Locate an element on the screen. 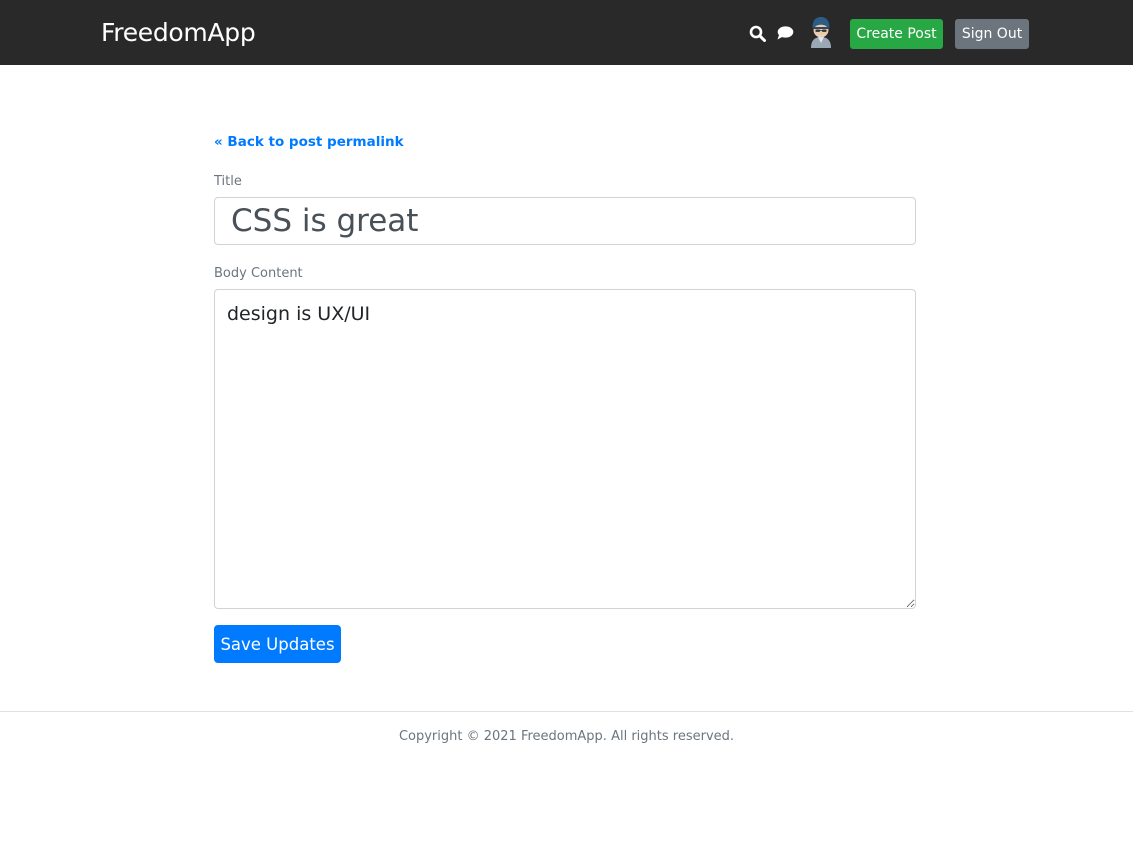  save-updates-button: Save Updates is located at coordinates (277, 644).